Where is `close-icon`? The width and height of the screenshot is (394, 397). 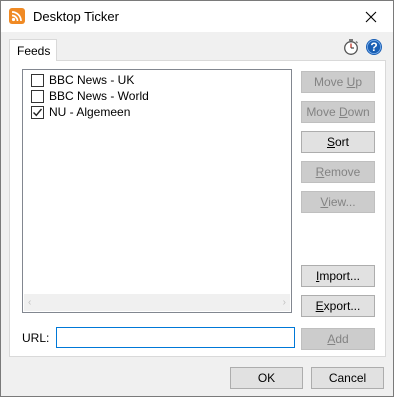
close-icon is located at coordinates (371, 16).